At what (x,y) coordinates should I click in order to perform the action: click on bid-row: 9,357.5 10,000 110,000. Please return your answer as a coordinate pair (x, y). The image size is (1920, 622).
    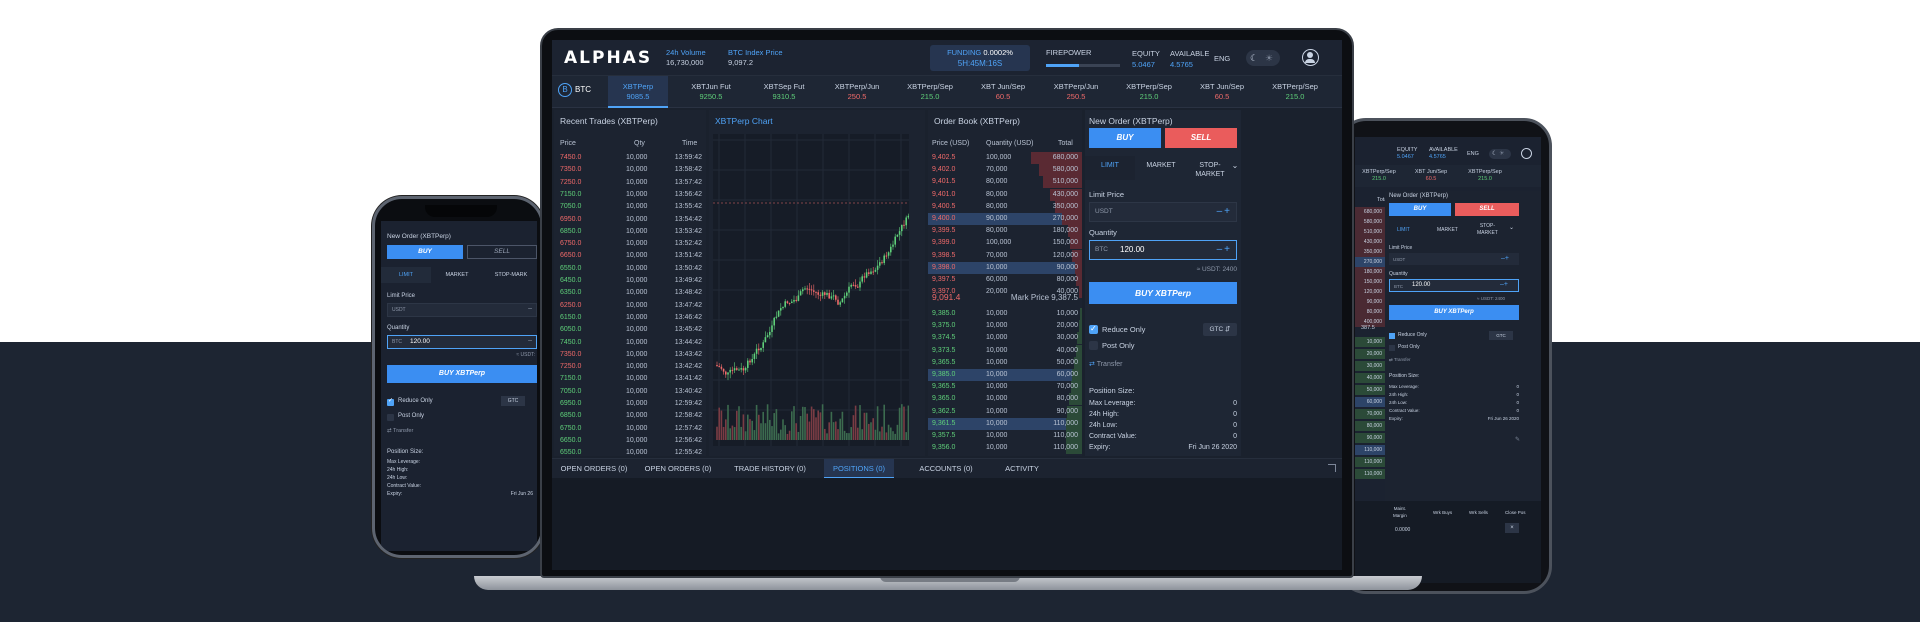
    Looking at the image, I should click on (1005, 436).